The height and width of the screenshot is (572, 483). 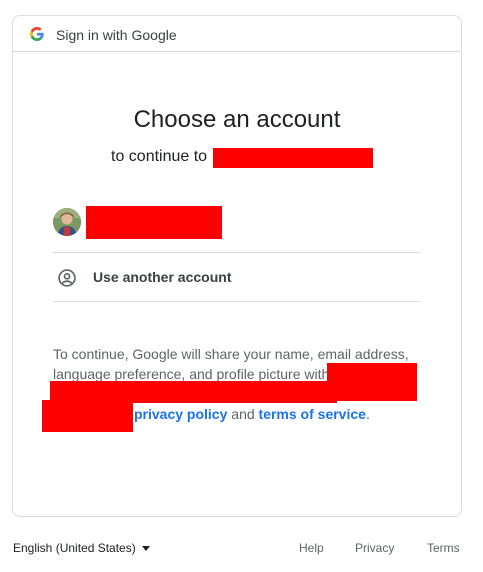 I want to click on use-another-account-button: Use another account, so click(x=237, y=277).